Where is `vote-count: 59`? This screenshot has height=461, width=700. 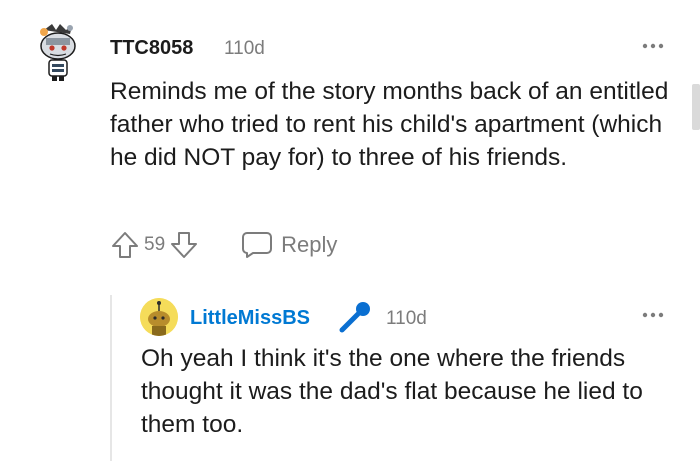
vote-count: 59 is located at coordinates (155, 244).